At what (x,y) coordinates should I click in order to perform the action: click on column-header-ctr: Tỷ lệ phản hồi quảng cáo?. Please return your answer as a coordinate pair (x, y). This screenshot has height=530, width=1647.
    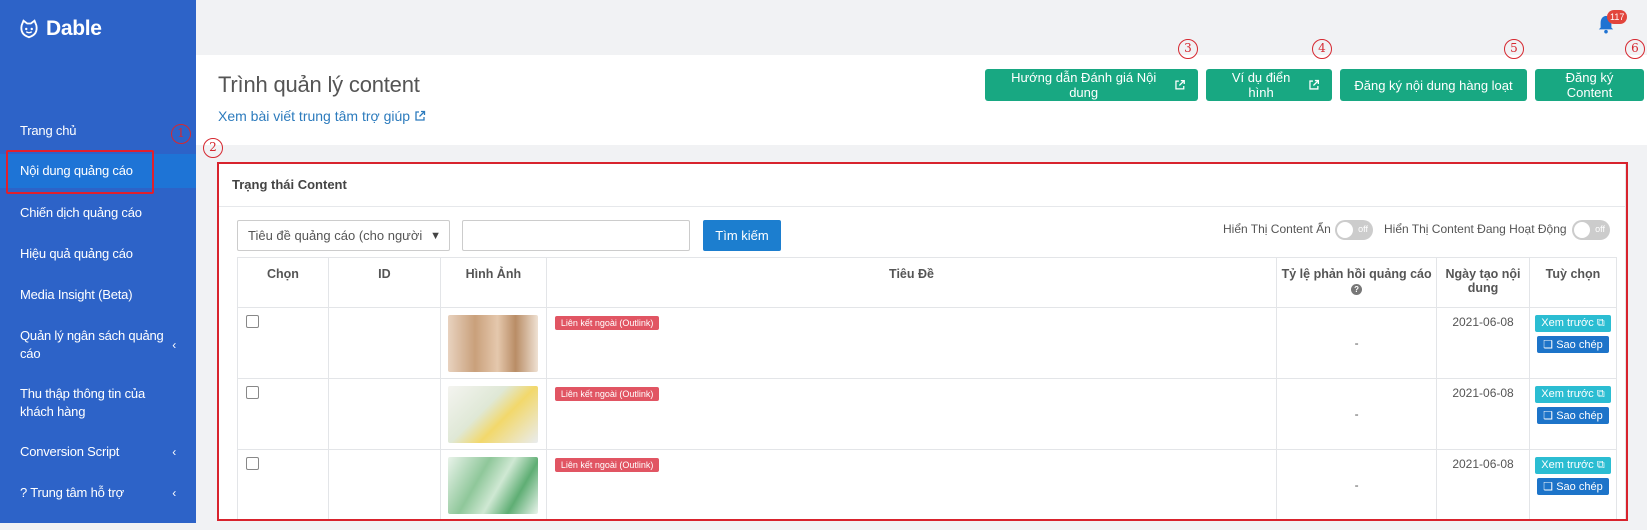
    Looking at the image, I should click on (1357, 282).